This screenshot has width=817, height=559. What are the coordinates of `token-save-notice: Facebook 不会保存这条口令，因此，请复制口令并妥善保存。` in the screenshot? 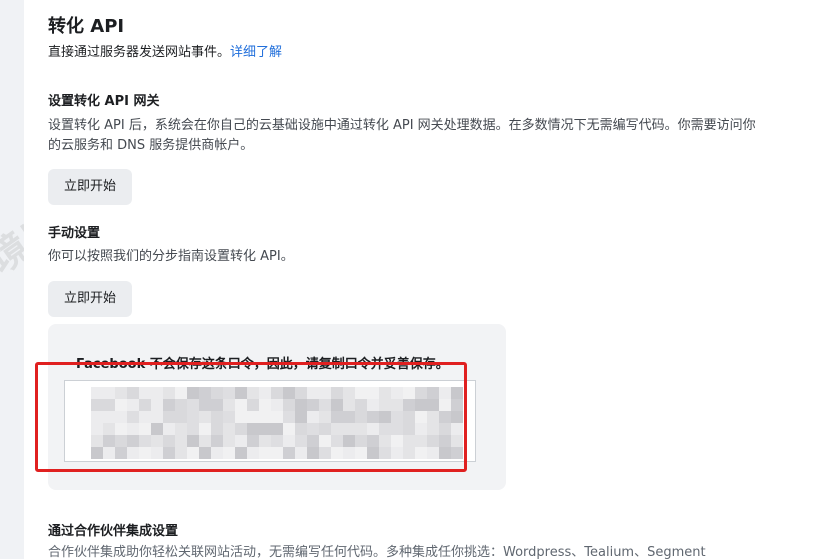 It's located at (262, 364).